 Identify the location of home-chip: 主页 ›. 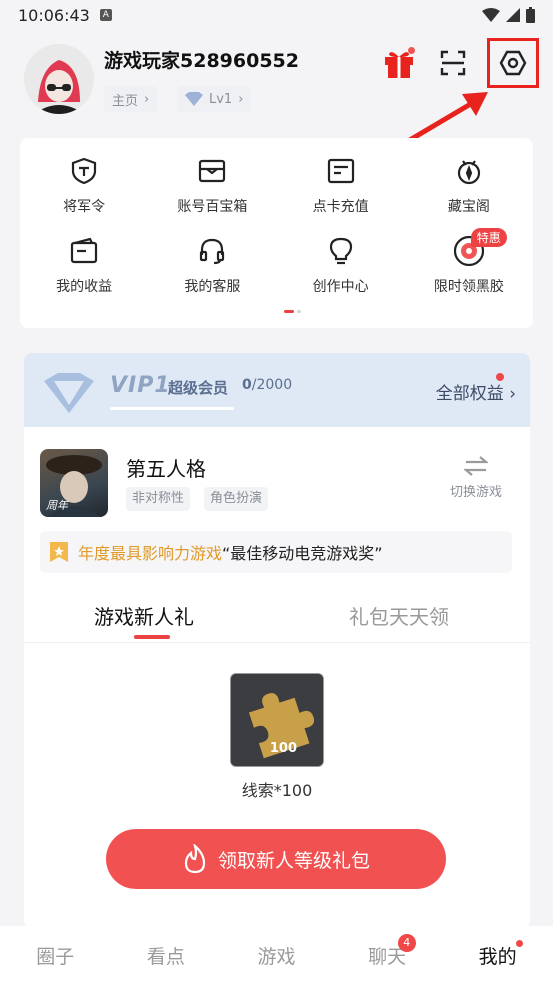
(131, 99).